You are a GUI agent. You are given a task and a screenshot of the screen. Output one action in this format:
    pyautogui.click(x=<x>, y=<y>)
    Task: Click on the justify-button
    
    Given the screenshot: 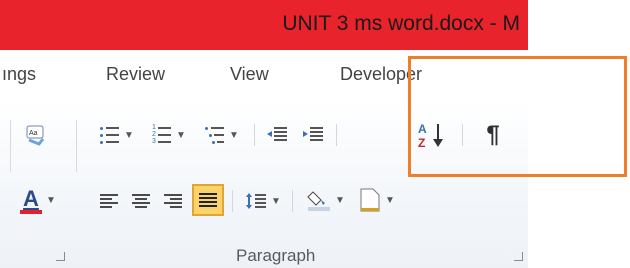 What is the action you would take?
    pyautogui.click(x=208, y=200)
    